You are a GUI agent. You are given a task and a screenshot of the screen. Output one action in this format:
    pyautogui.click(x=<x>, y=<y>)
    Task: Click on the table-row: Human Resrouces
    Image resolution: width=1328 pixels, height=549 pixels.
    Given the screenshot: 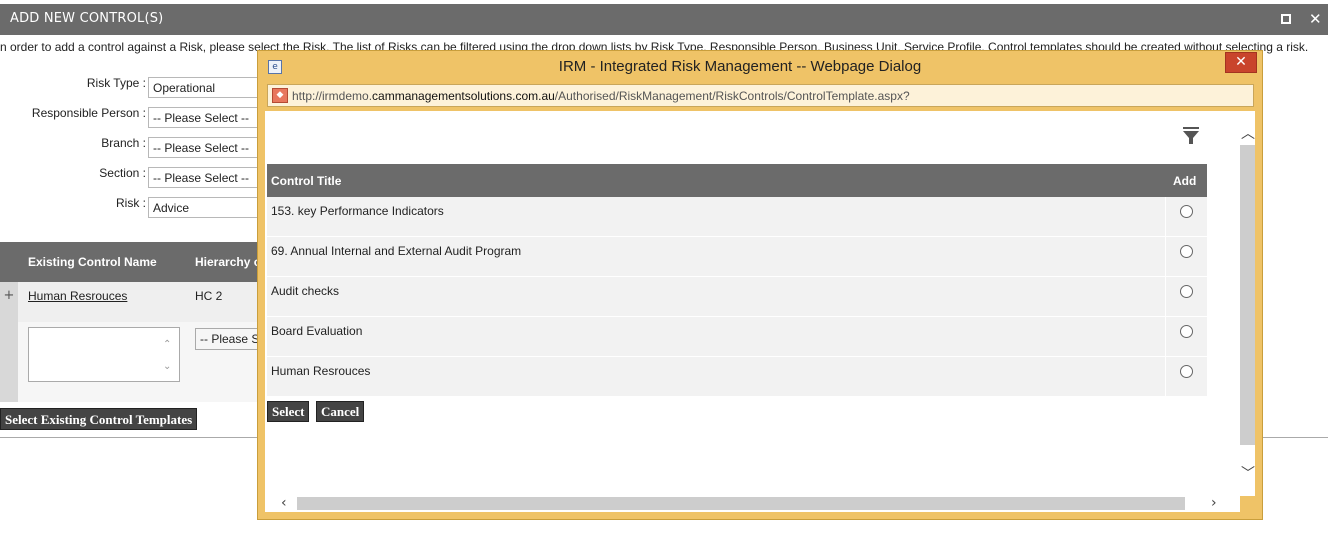 What is the action you would take?
    pyautogui.click(x=737, y=377)
    